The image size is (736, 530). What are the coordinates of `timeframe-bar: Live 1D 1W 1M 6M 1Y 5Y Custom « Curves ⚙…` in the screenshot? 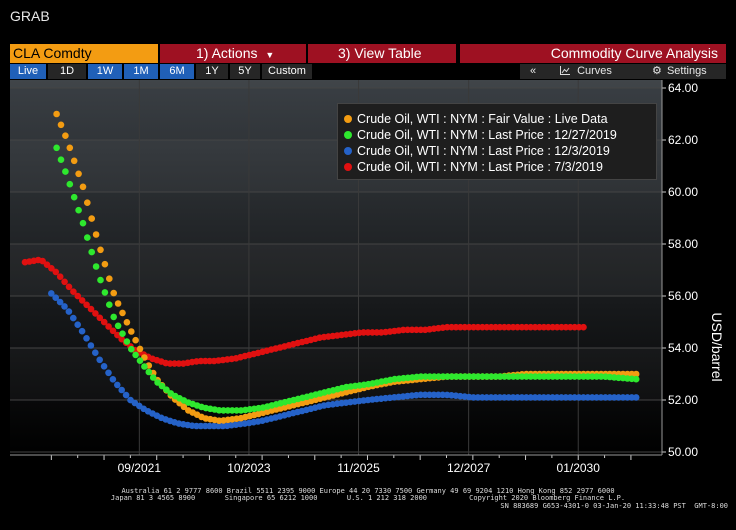 It's located at (368, 71).